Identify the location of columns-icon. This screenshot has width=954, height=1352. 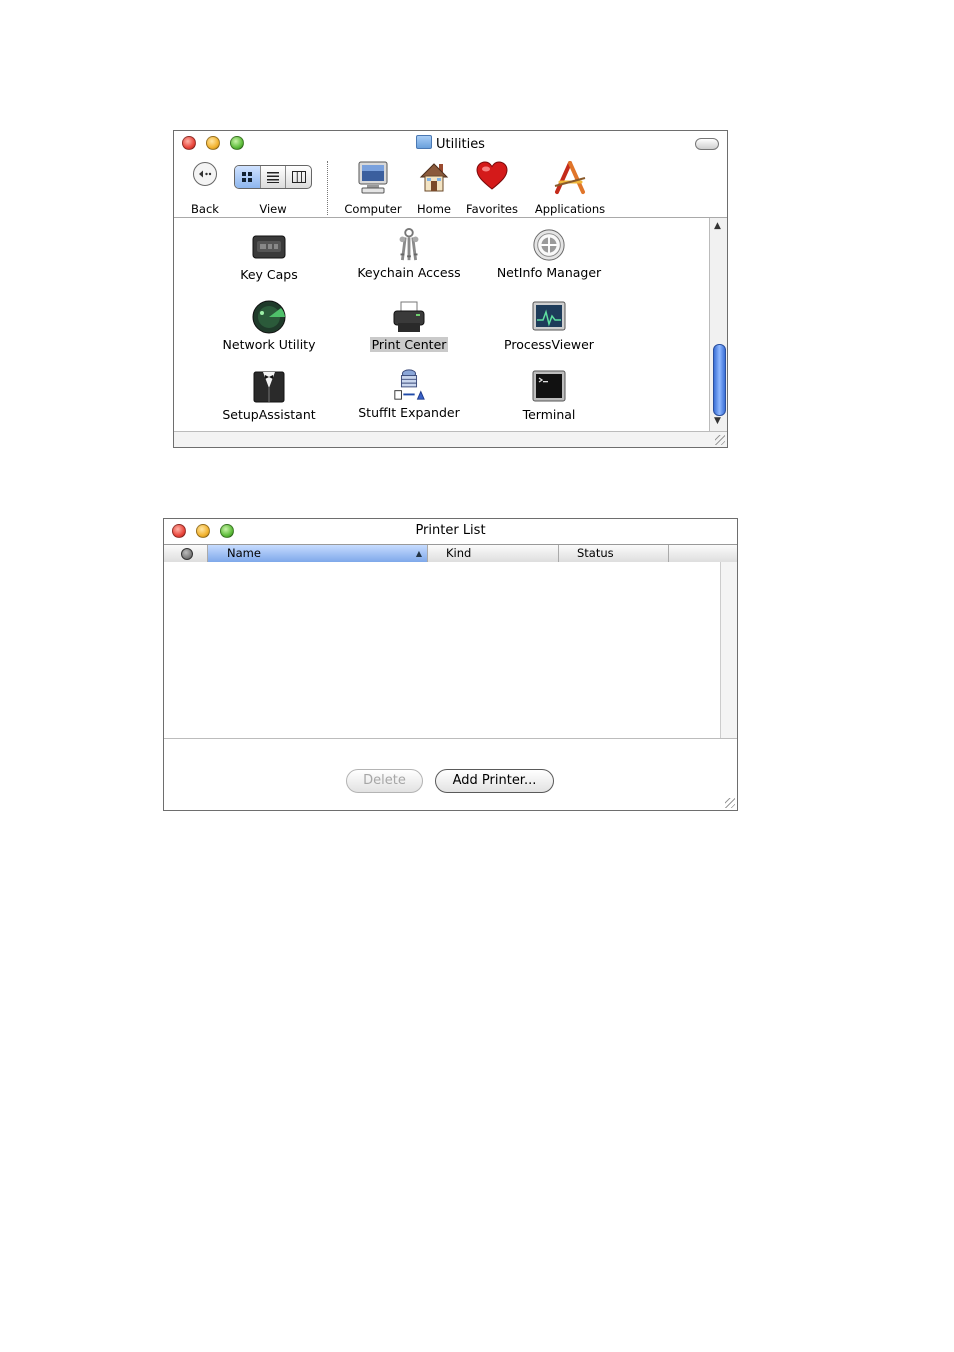
(298, 177).